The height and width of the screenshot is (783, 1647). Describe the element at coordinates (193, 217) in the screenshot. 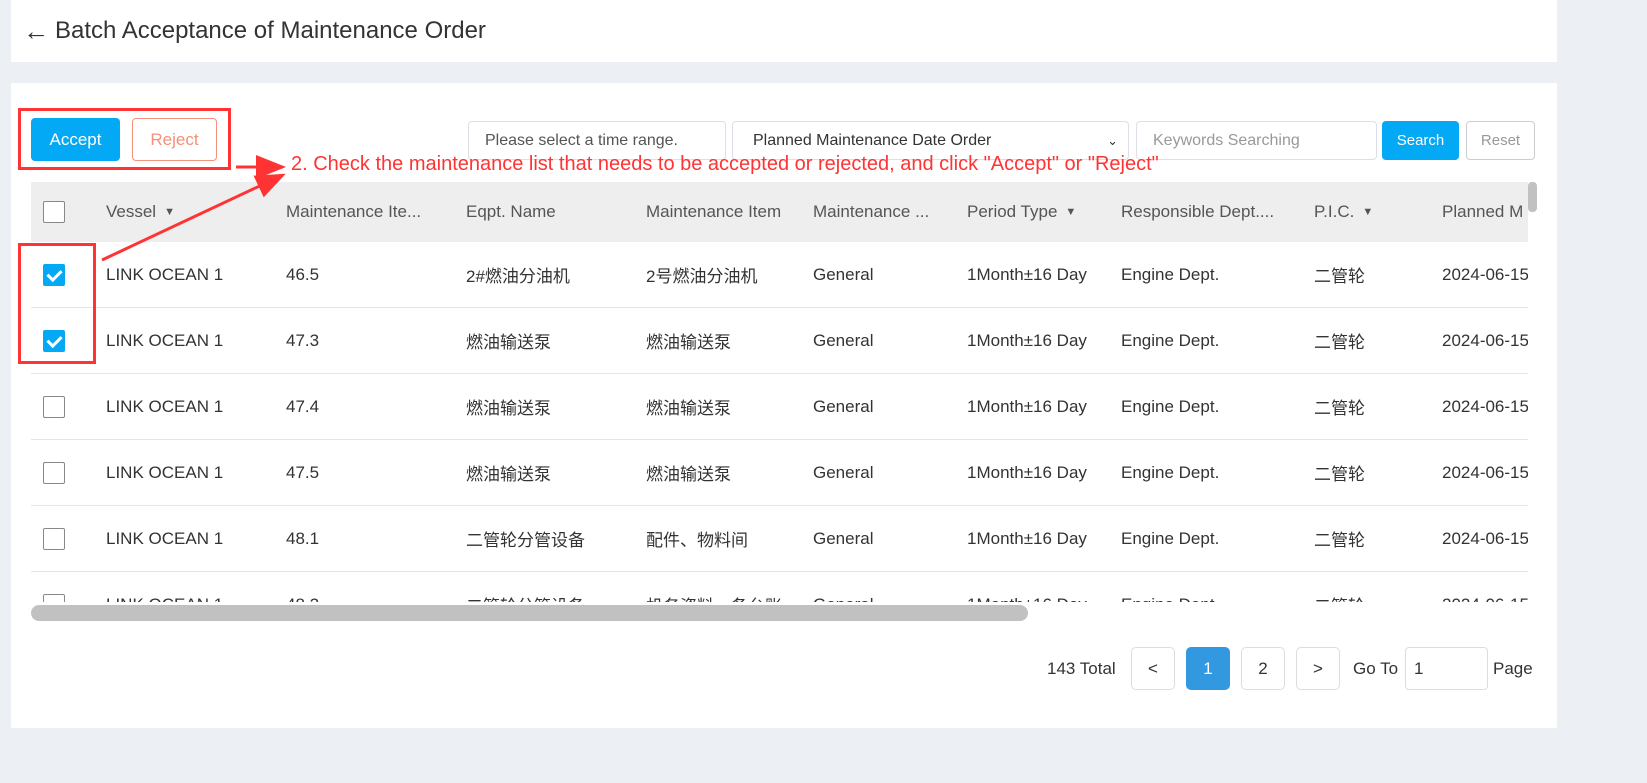

I see `arrow-to-checkboxes` at that location.